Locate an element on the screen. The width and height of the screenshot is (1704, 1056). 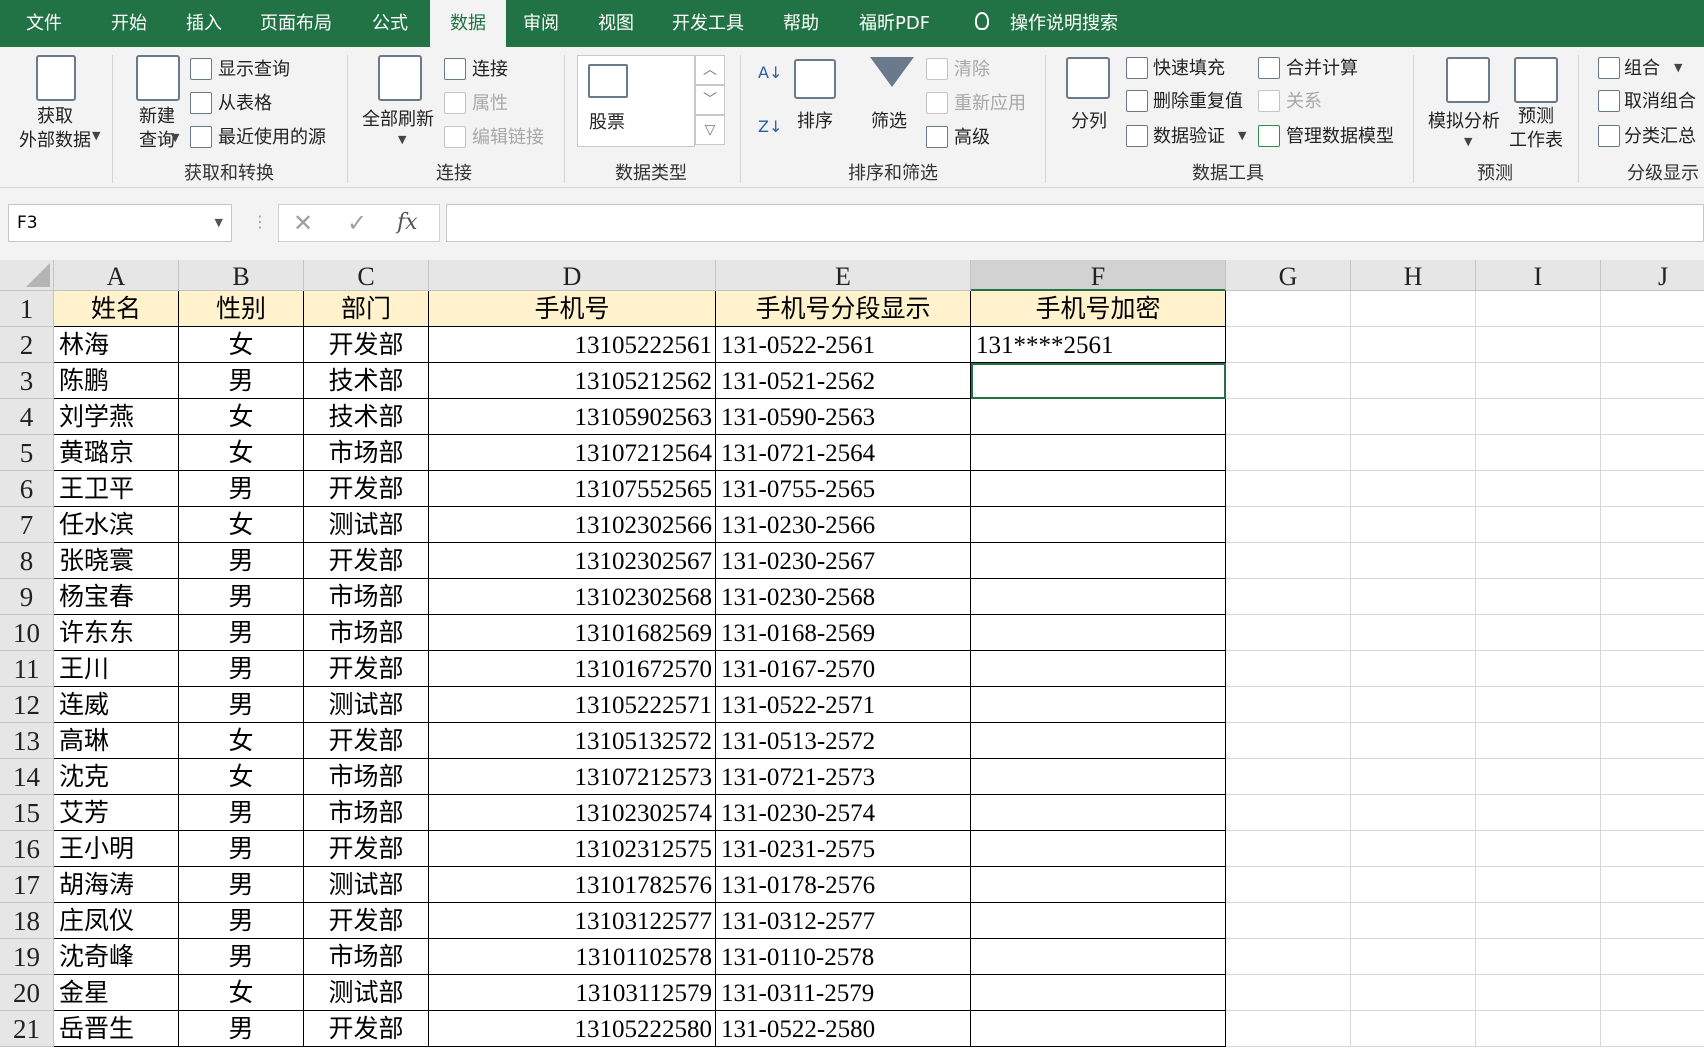
table-cell: 沈奇峰 is located at coordinates (116, 957).